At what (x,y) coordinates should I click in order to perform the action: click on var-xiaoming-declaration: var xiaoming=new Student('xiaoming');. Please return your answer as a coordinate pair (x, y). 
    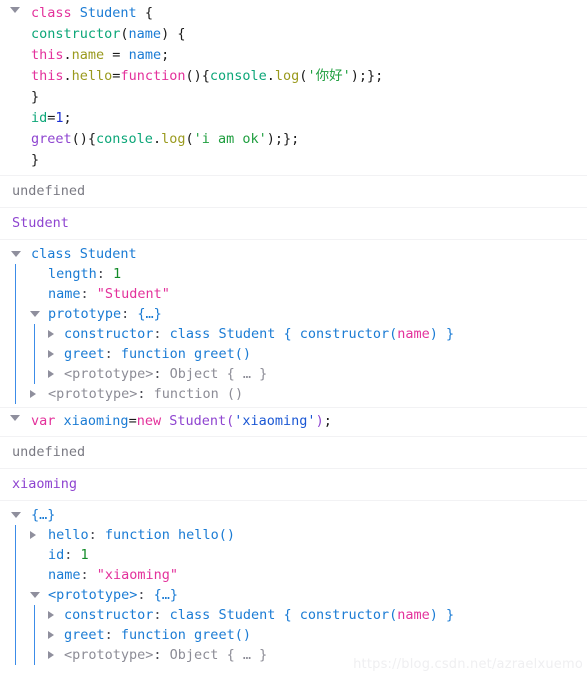
    Looking at the image, I should click on (293, 422).